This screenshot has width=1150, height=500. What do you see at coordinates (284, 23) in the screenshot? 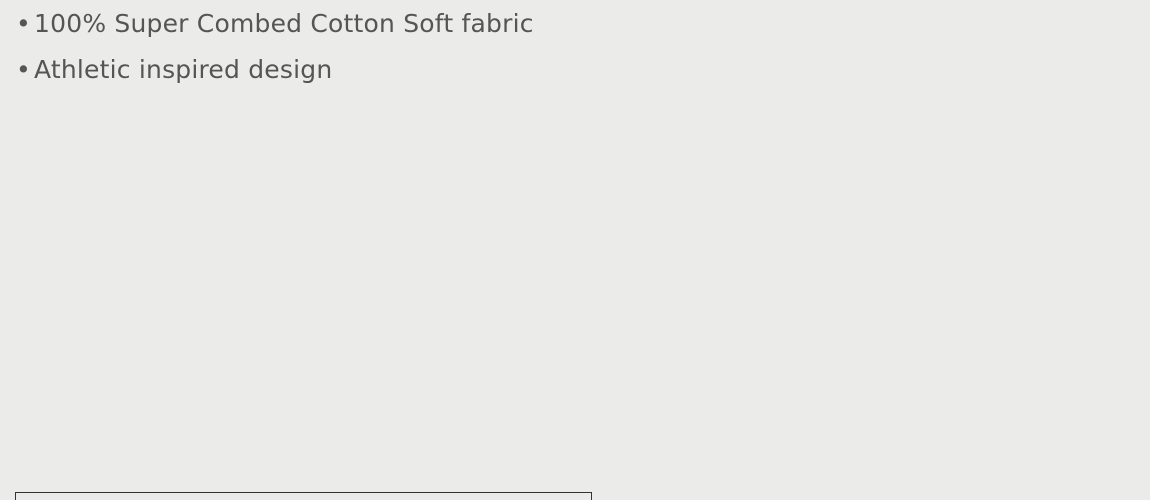
I see `feature-text: 100% Super Combed Cotton Soft fabric` at bounding box center [284, 23].